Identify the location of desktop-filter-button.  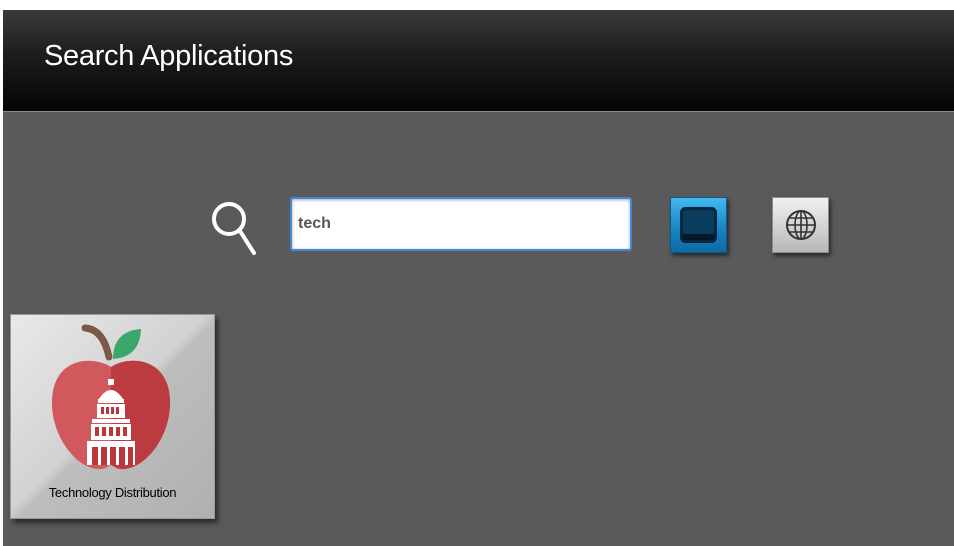
(698, 225).